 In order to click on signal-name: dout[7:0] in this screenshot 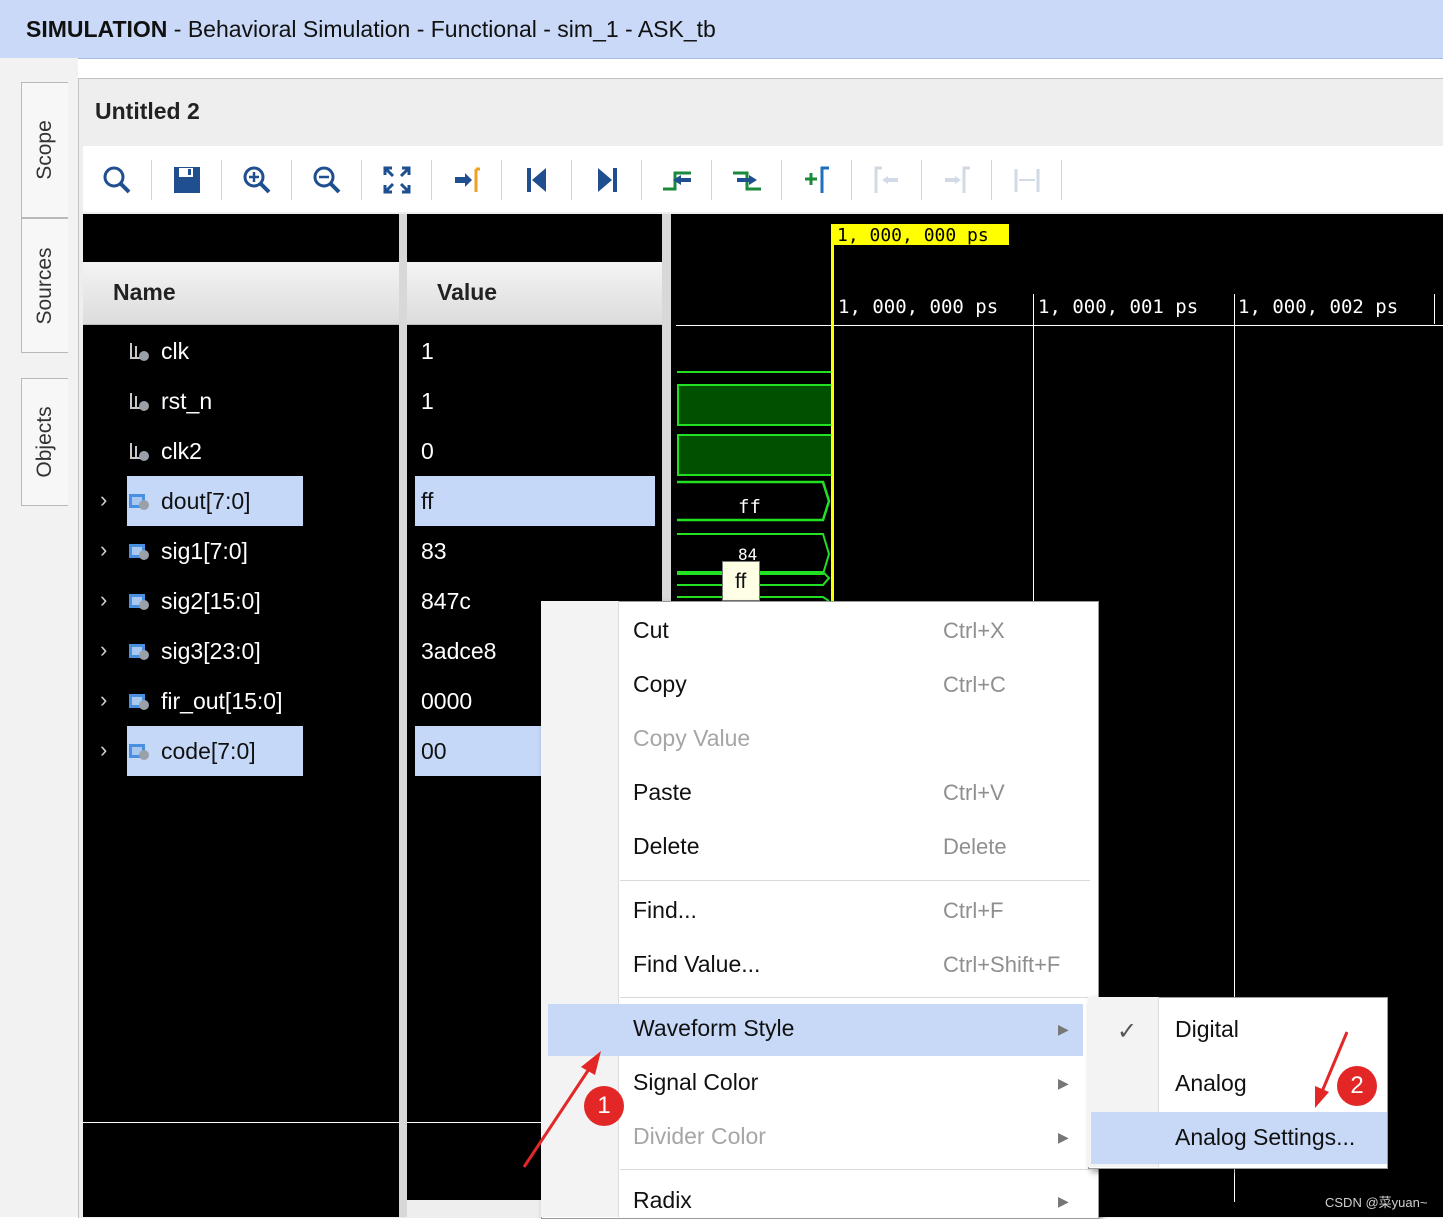, I will do `click(206, 501)`.